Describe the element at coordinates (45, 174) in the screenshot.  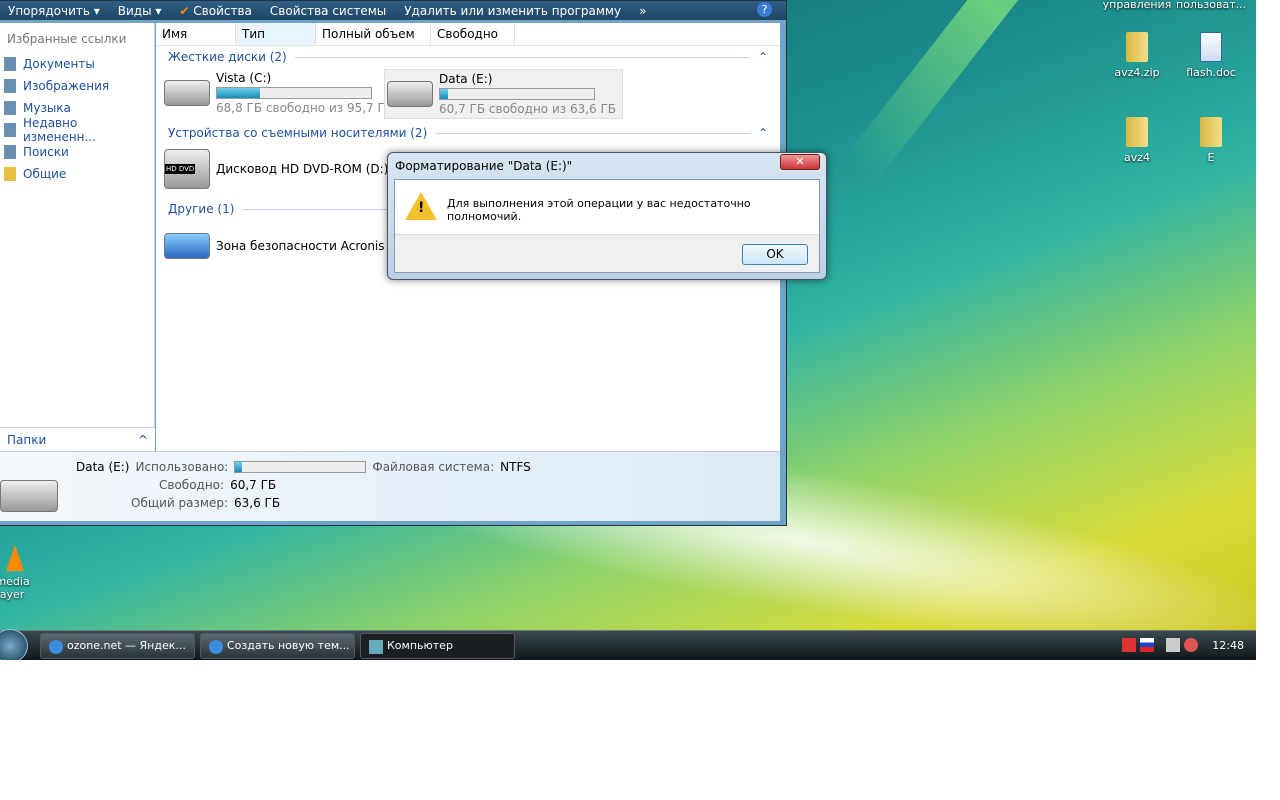
I see `label: Общие` at that location.